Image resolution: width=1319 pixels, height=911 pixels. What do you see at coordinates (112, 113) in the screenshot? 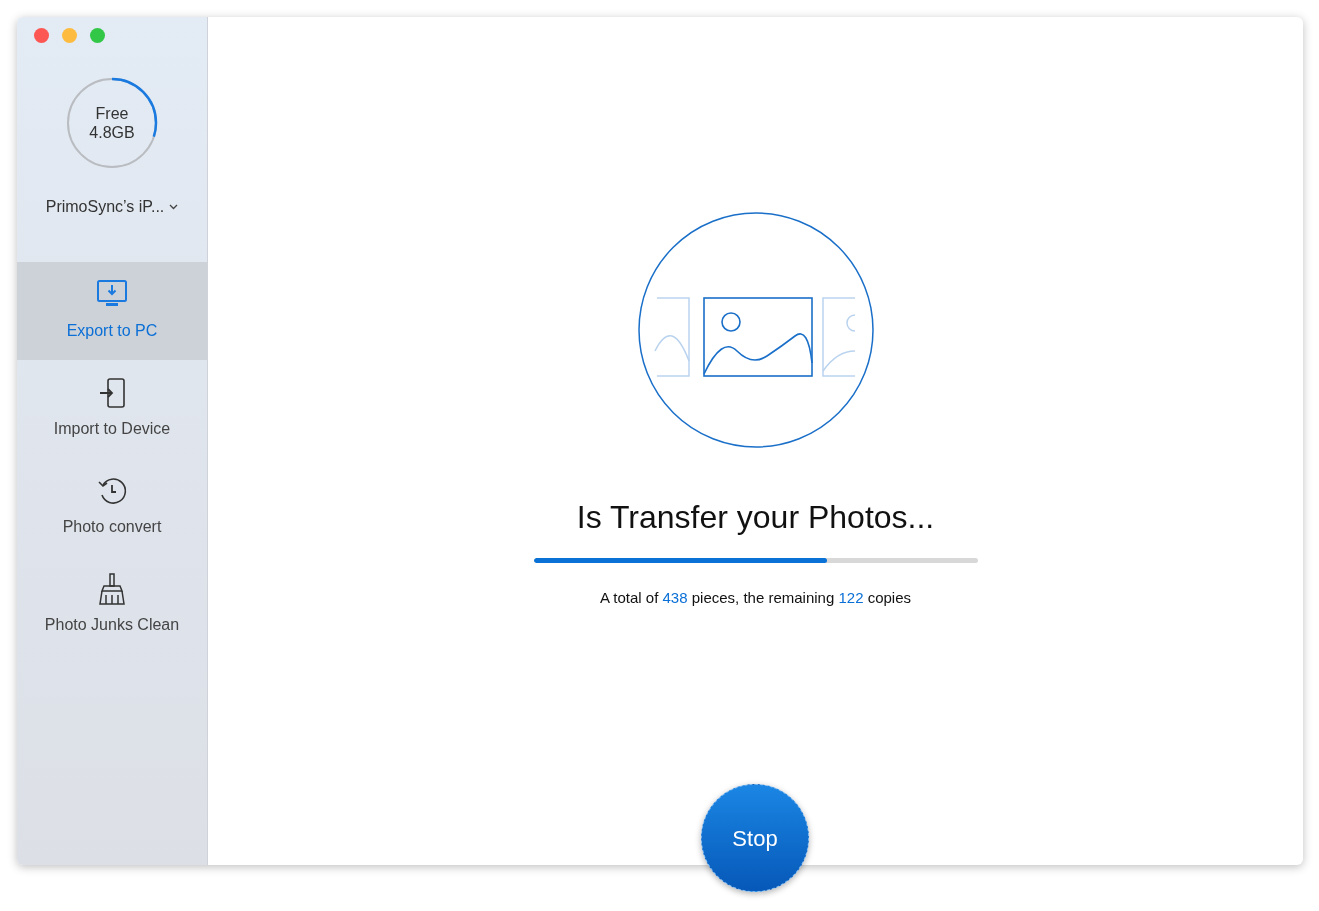
I see `storage-label: Free` at bounding box center [112, 113].